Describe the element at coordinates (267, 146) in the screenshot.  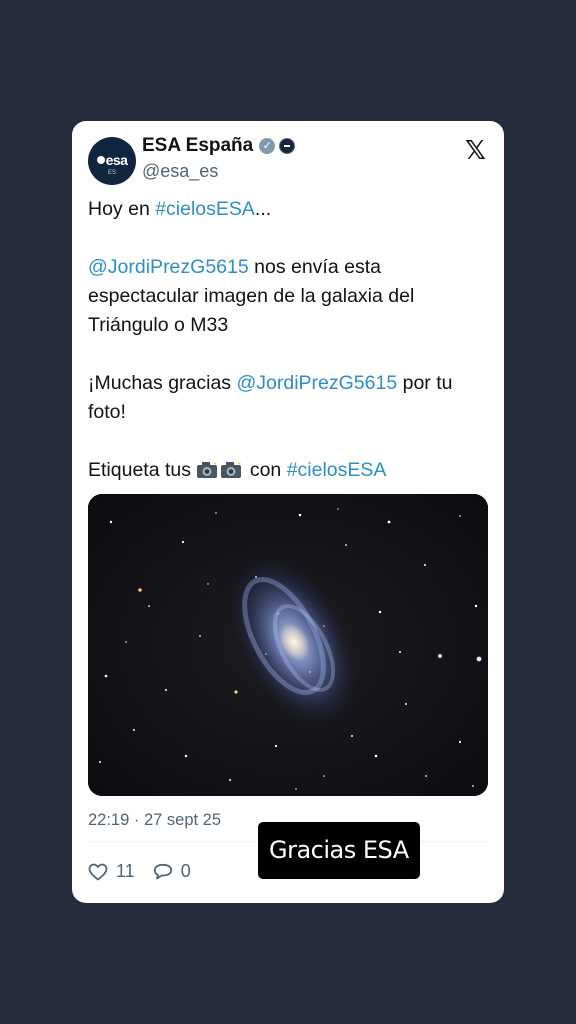
I see `verified-badge-icon: ✓` at that location.